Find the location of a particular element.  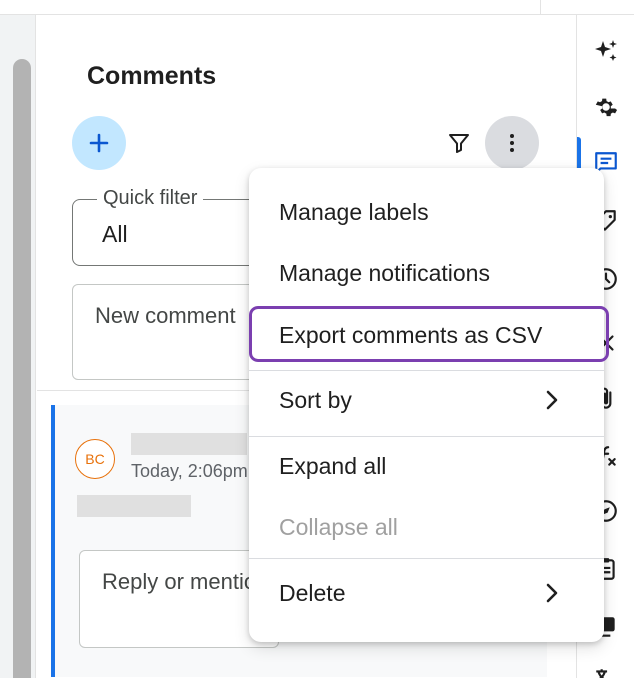

gear-icon is located at coordinates (606, 107).